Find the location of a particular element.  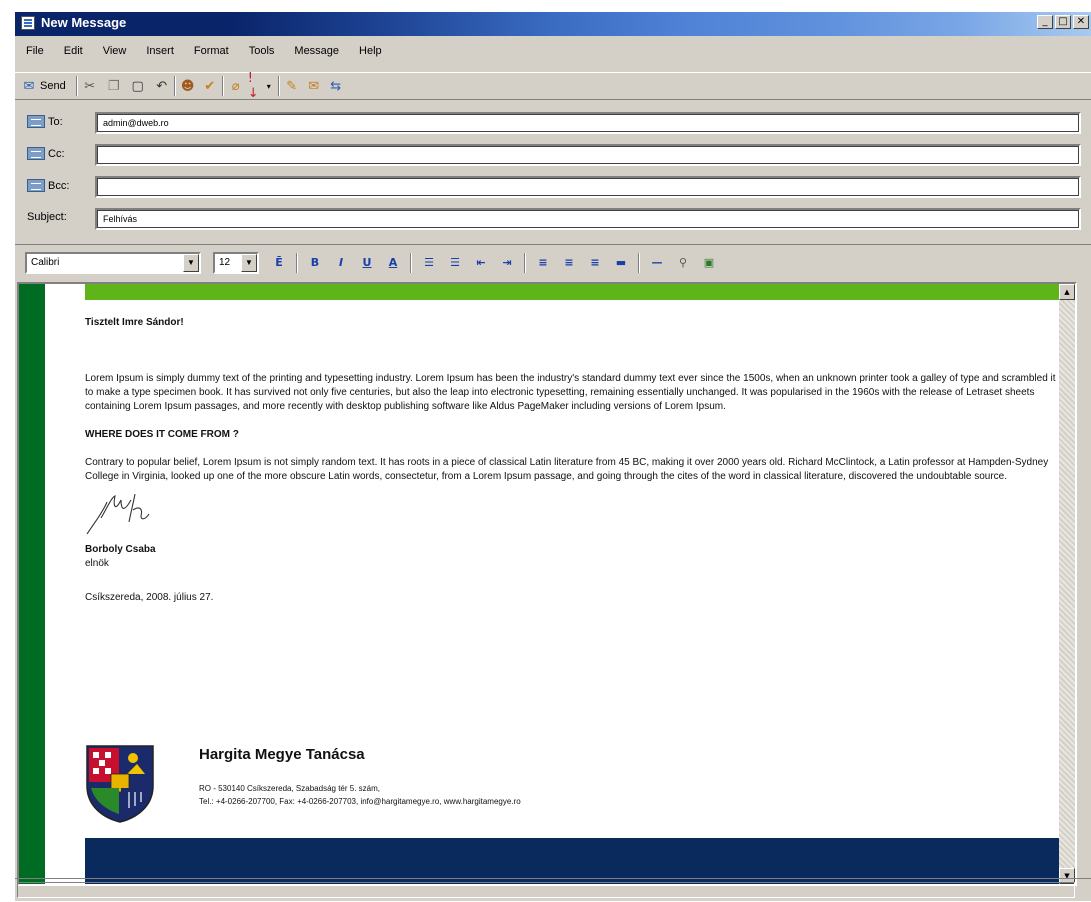

decrease-indent-icon: ⇤ is located at coordinates (481, 263).